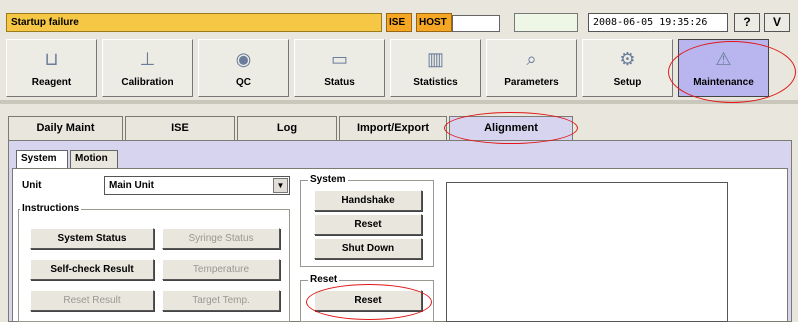 This screenshot has width=798, height=322. I want to click on statistics-icon: ▥, so click(435, 59).